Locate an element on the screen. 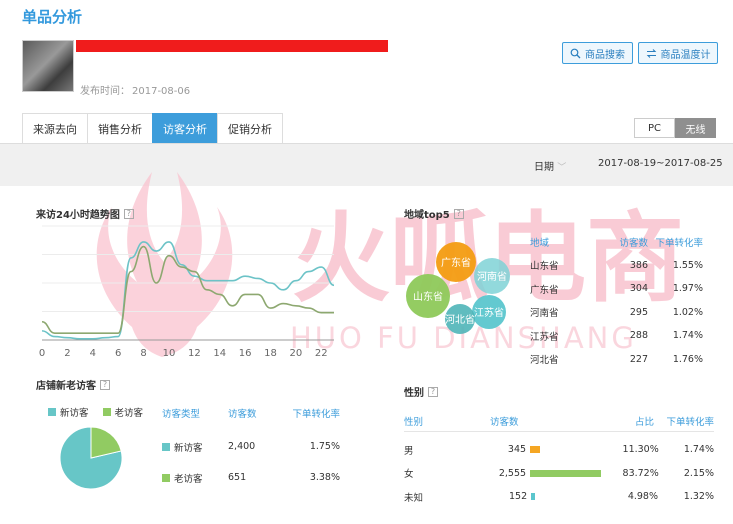 Image resolution: width=733 pixels, height=524 pixels. region-name: 江苏省 is located at coordinates (544, 337).